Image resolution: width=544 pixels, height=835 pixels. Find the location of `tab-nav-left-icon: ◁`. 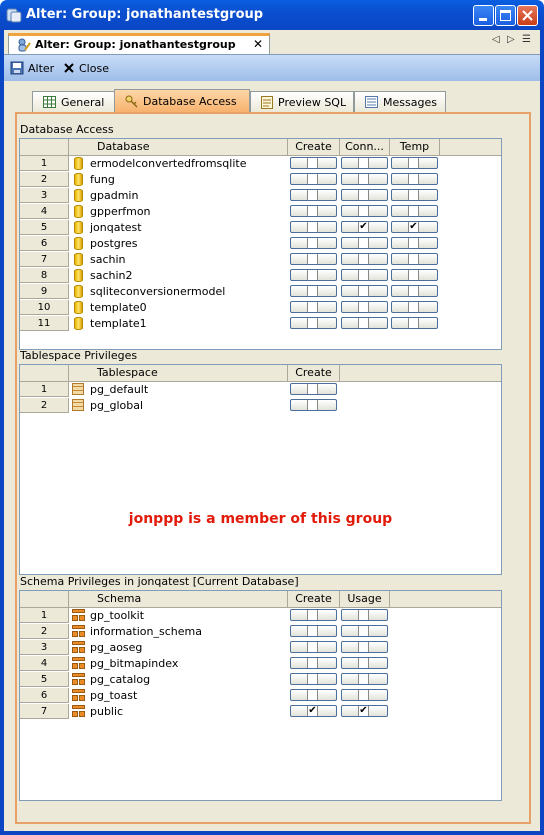

tab-nav-left-icon: ◁ is located at coordinates (496, 39).